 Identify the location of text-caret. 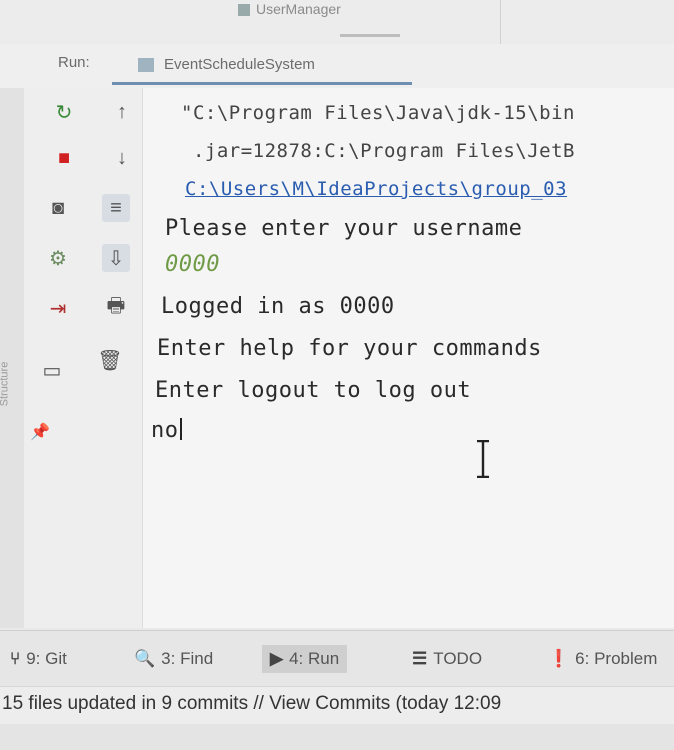
(180, 429).